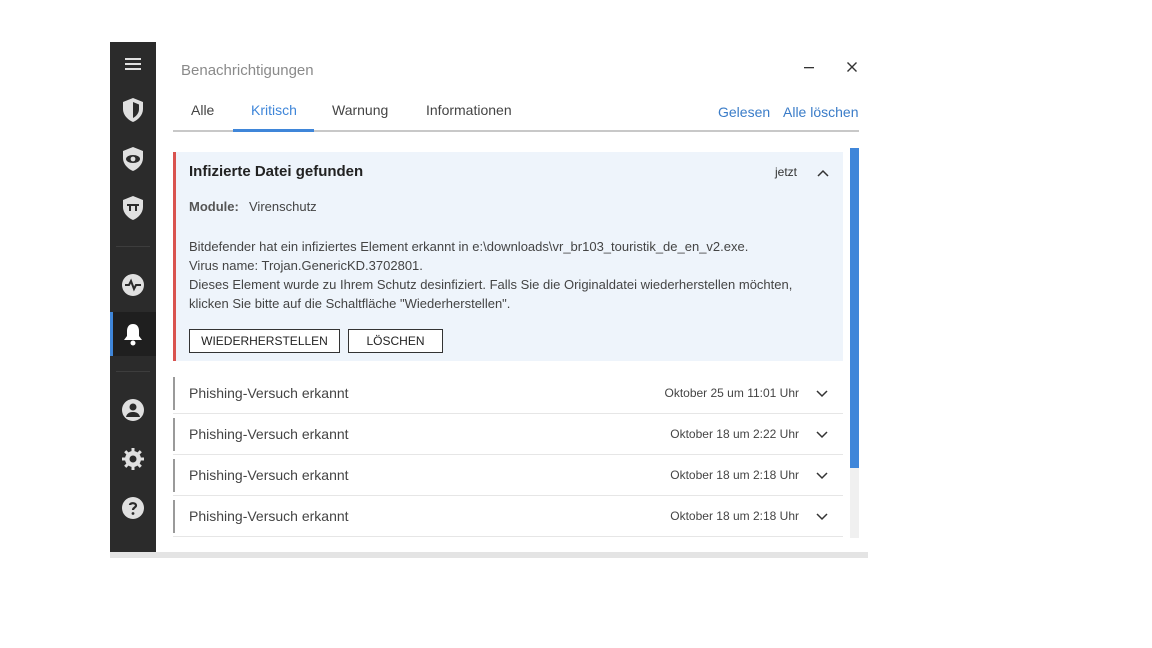 This screenshot has width=1152, height=648. What do you see at coordinates (247, 70) in the screenshot?
I see `window-title: Benachrichtigungen` at bounding box center [247, 70].